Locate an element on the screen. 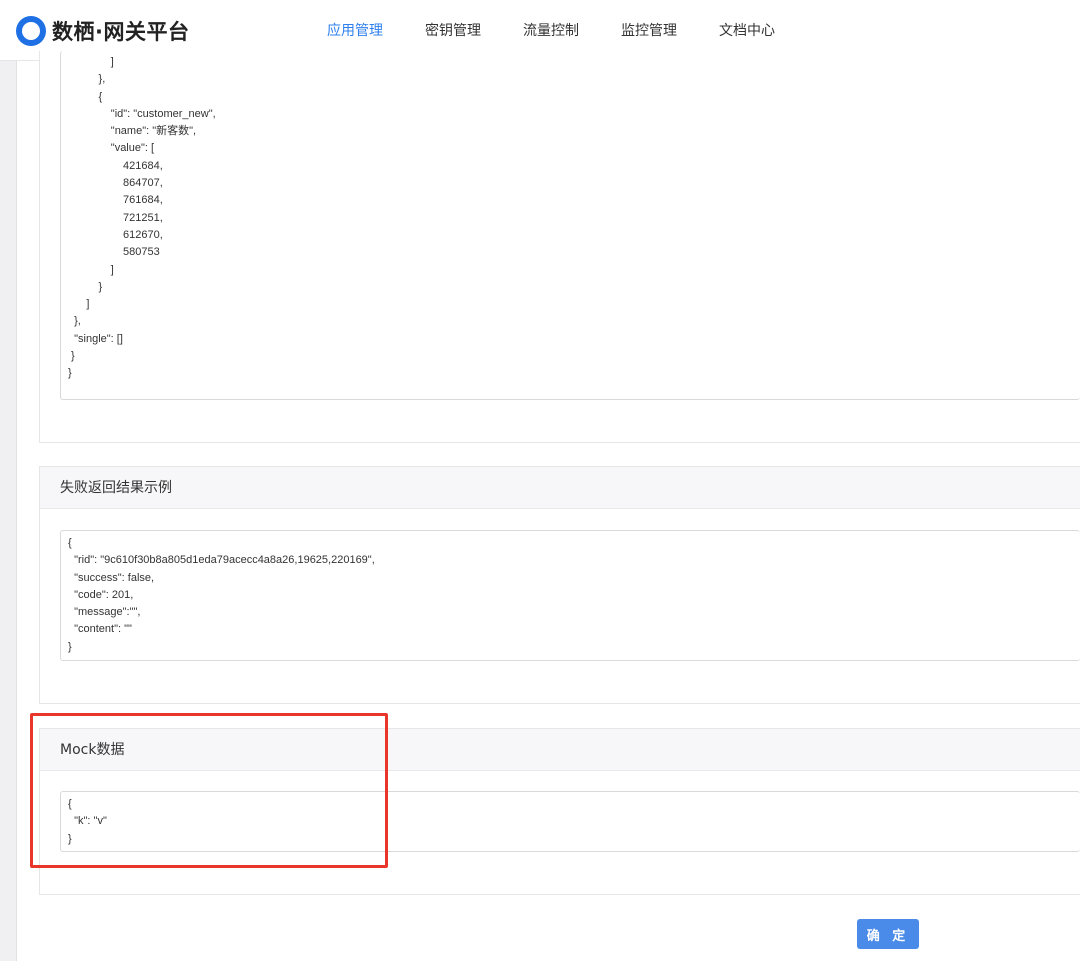 This screenshot has width=1080, height=961. brand-name: 数栖·网关平台 is located at coordinates (121, 32).